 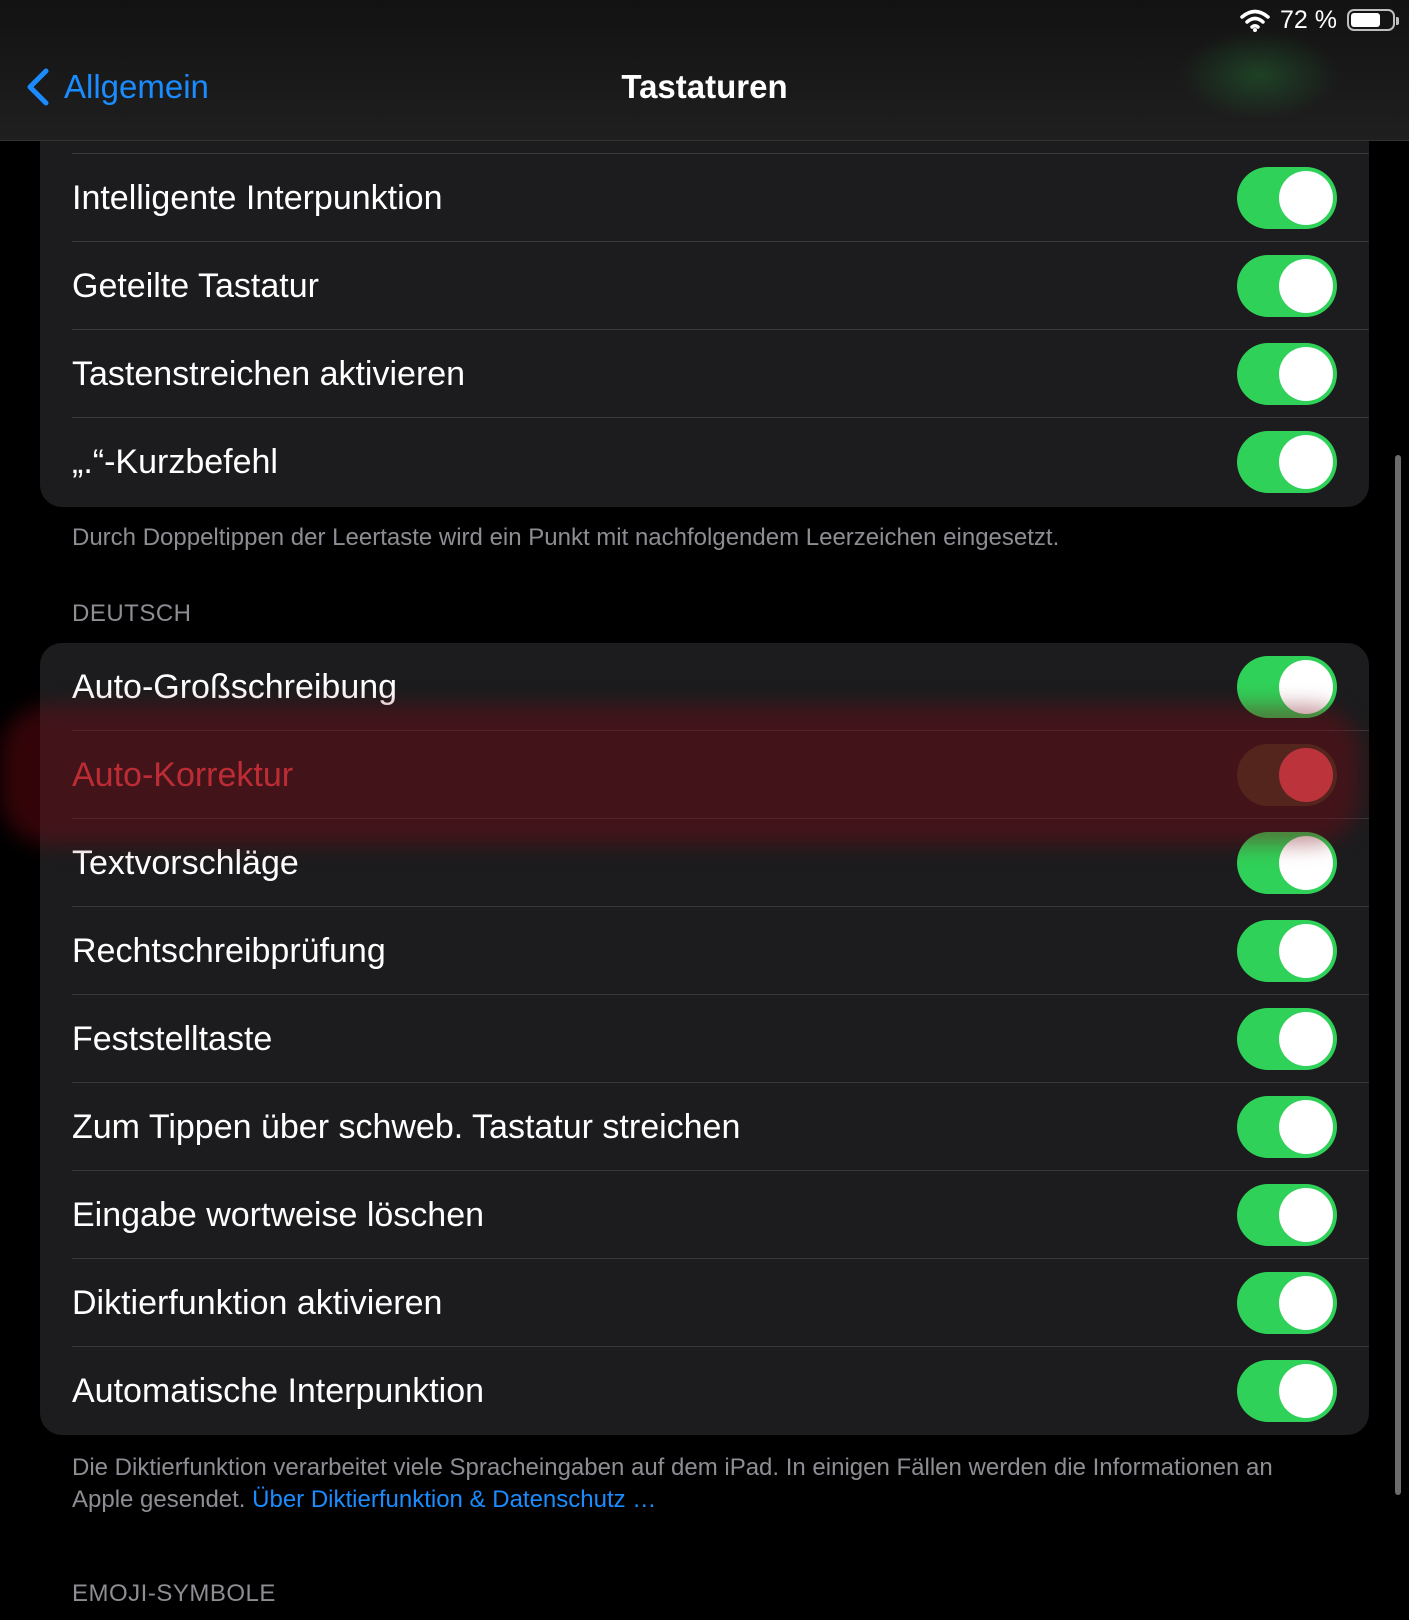 What do you see at coordinates (136, 86) in the screenshot?
I see `back-label: Allgemein` at bounding box center [136, 86].